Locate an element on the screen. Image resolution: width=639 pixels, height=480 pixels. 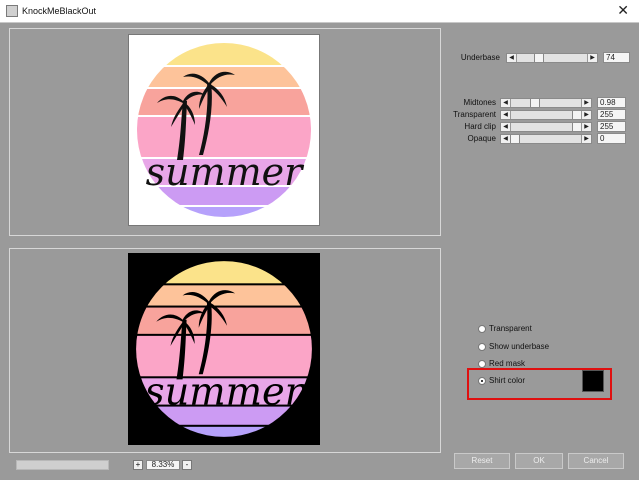
opaque-label: Opaque is located at coordinates (481, 138).